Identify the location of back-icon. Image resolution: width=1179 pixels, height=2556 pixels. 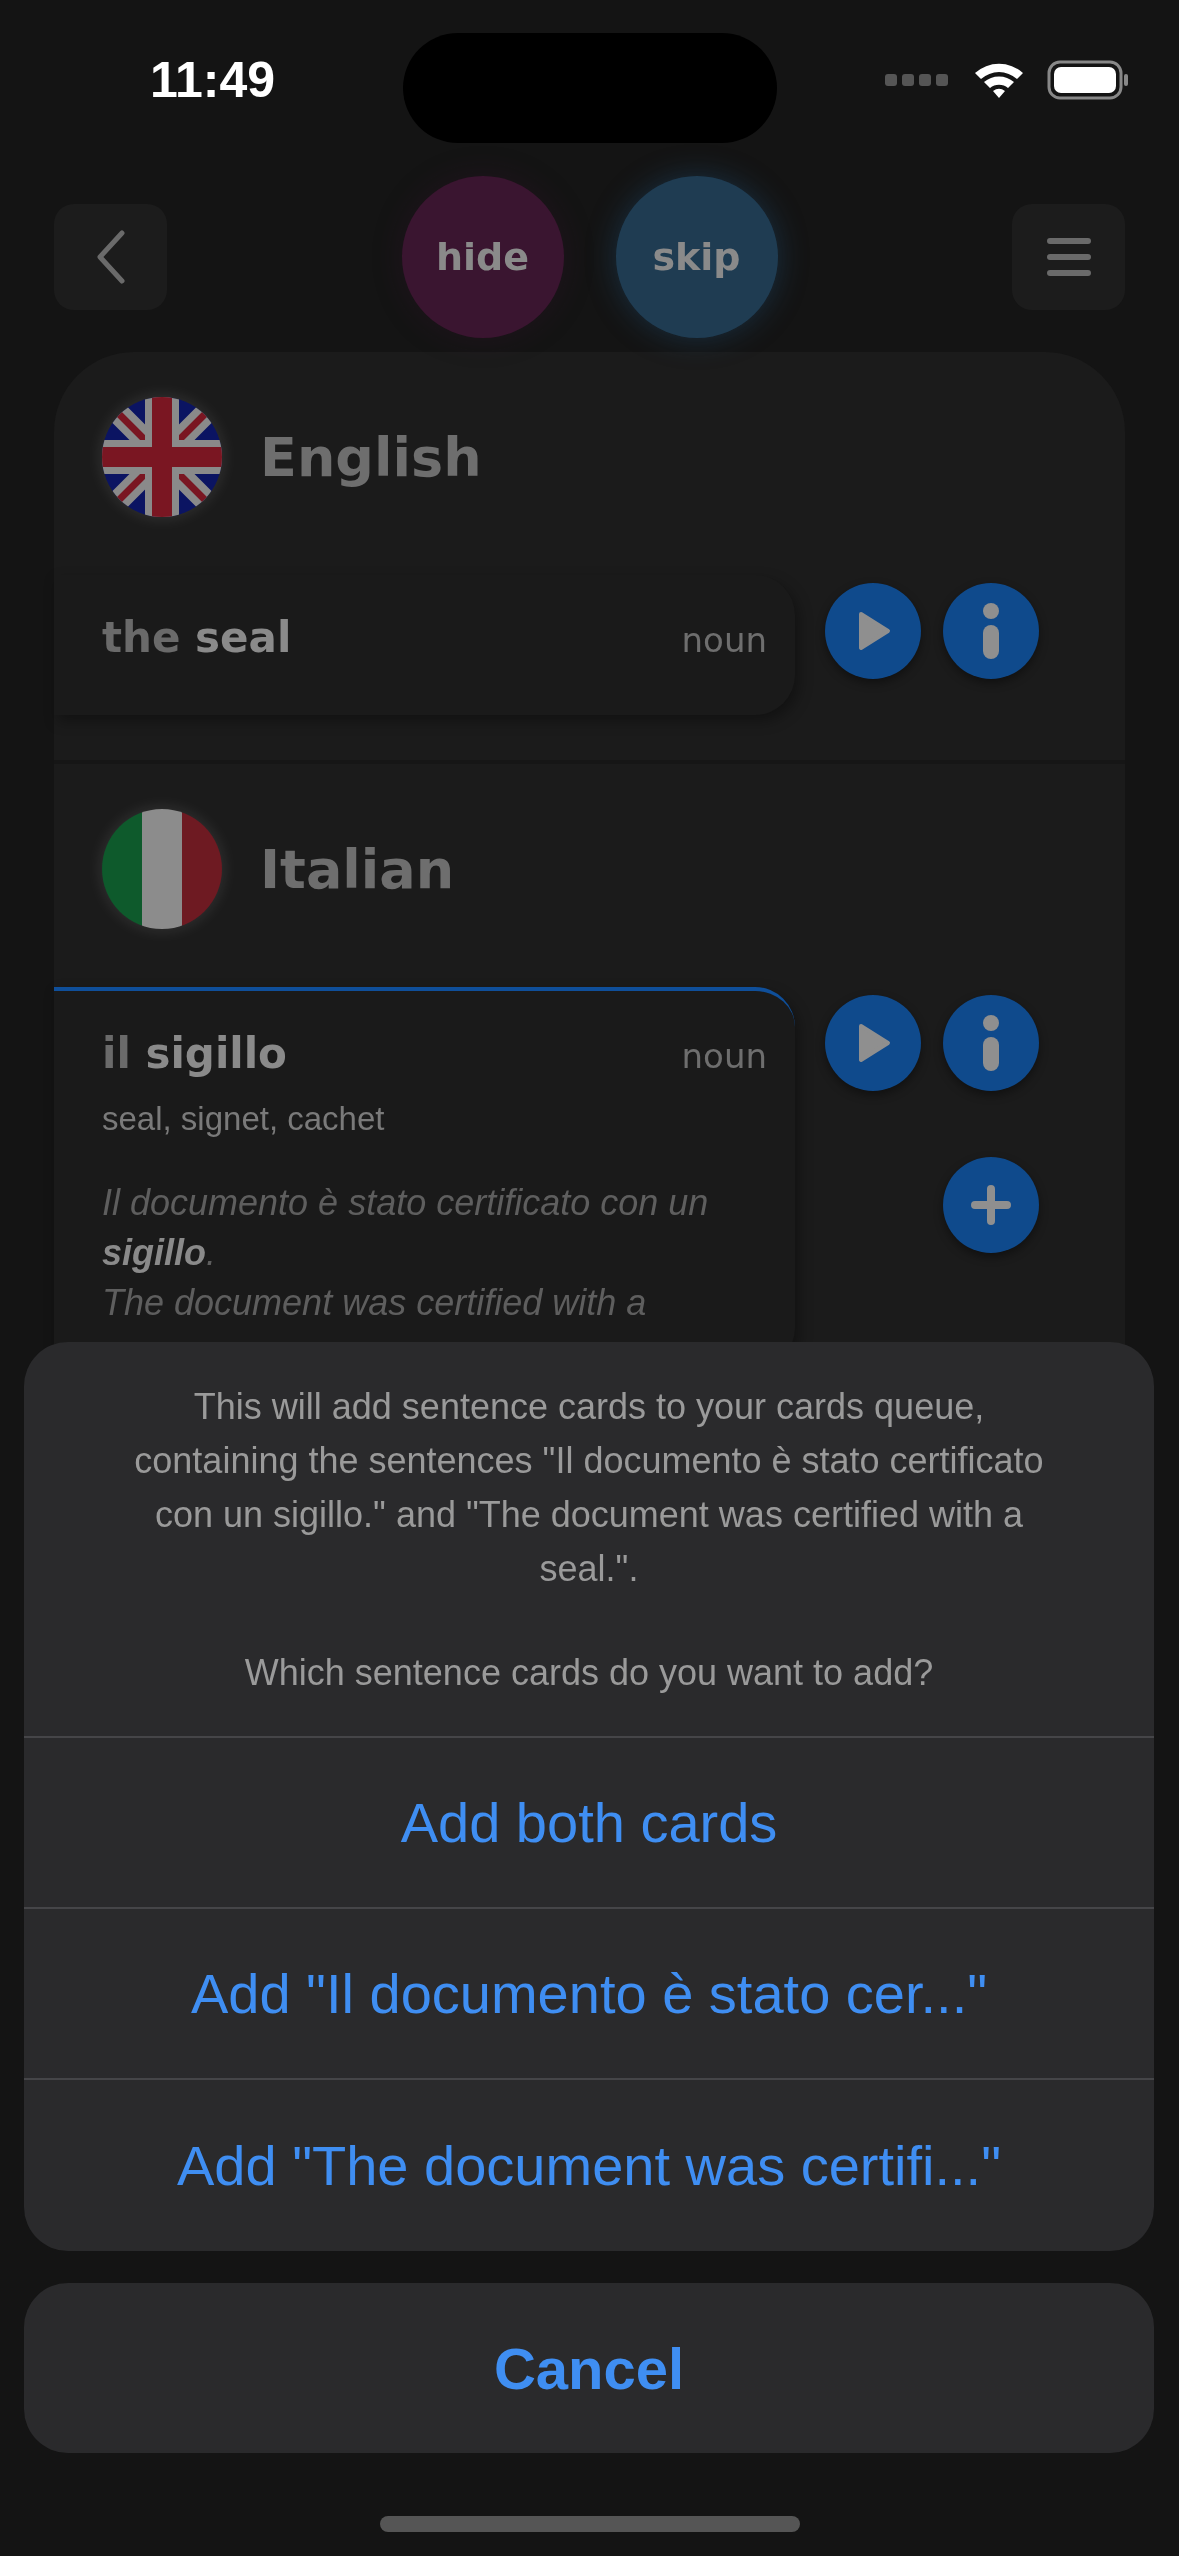
(110, 257).